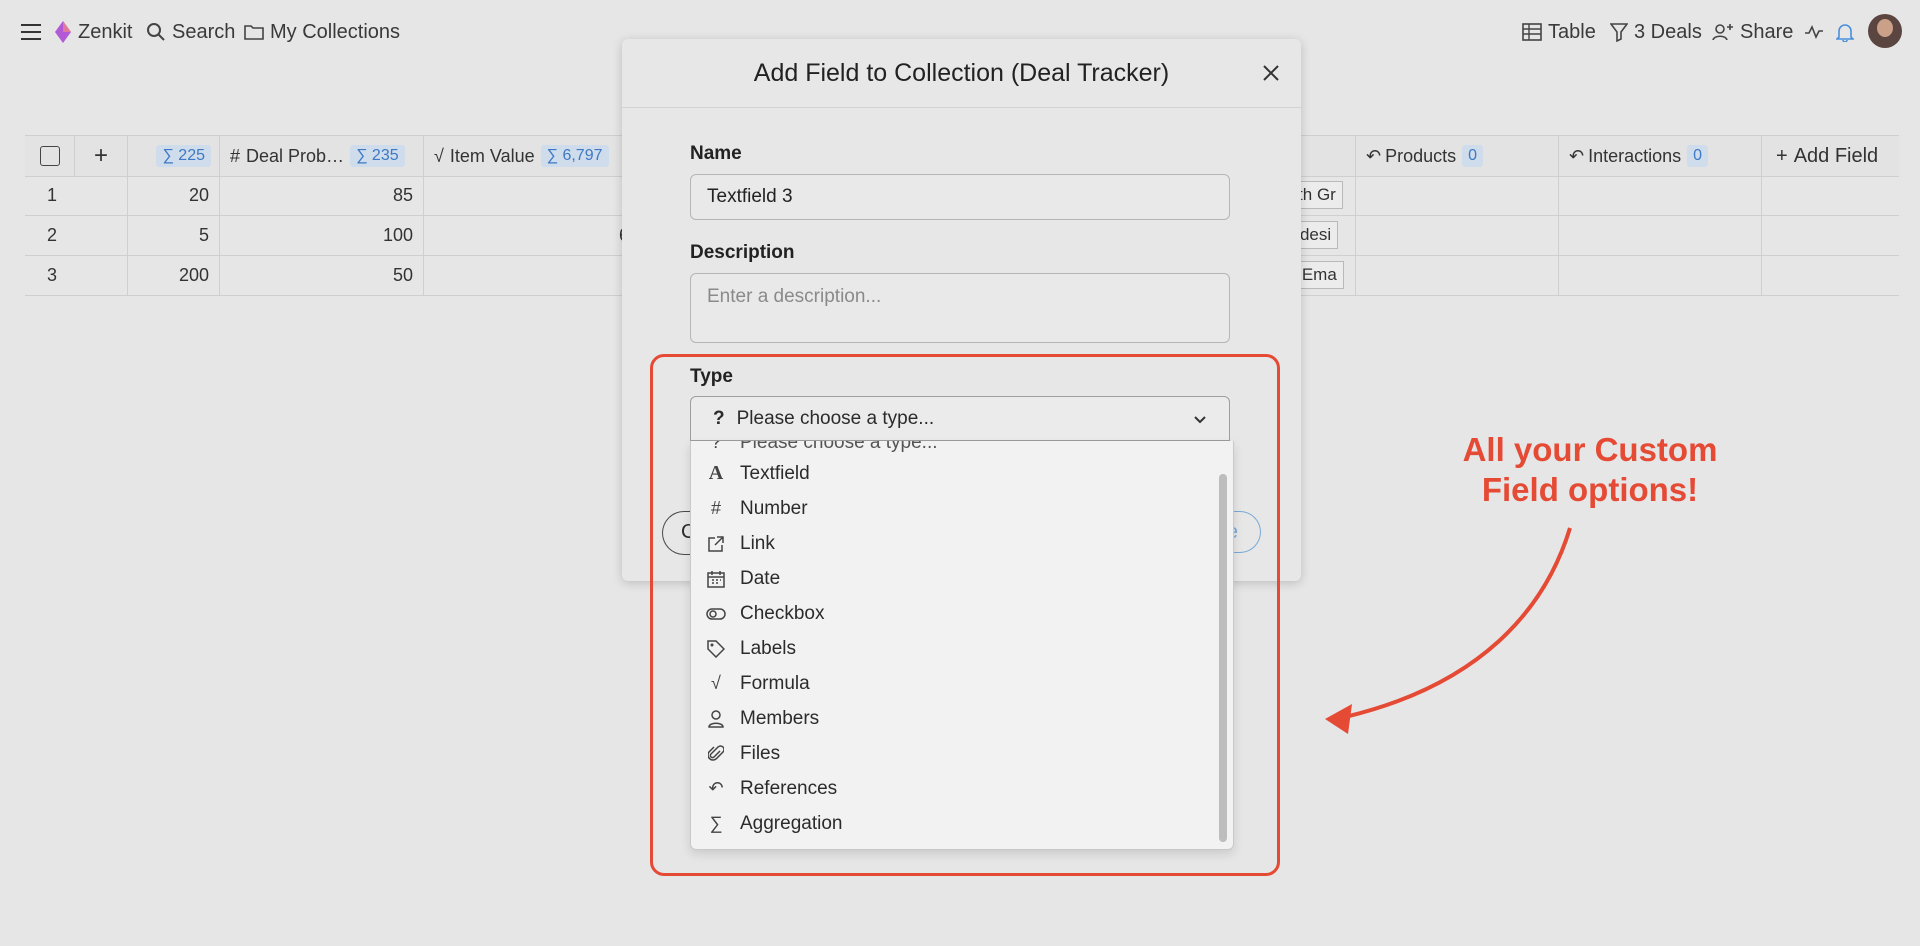 The image size is (1920, 946). Describe the element at coordinates (1668, 31) in the screenshot. I see `filter-label: 3 Deals` at that location.